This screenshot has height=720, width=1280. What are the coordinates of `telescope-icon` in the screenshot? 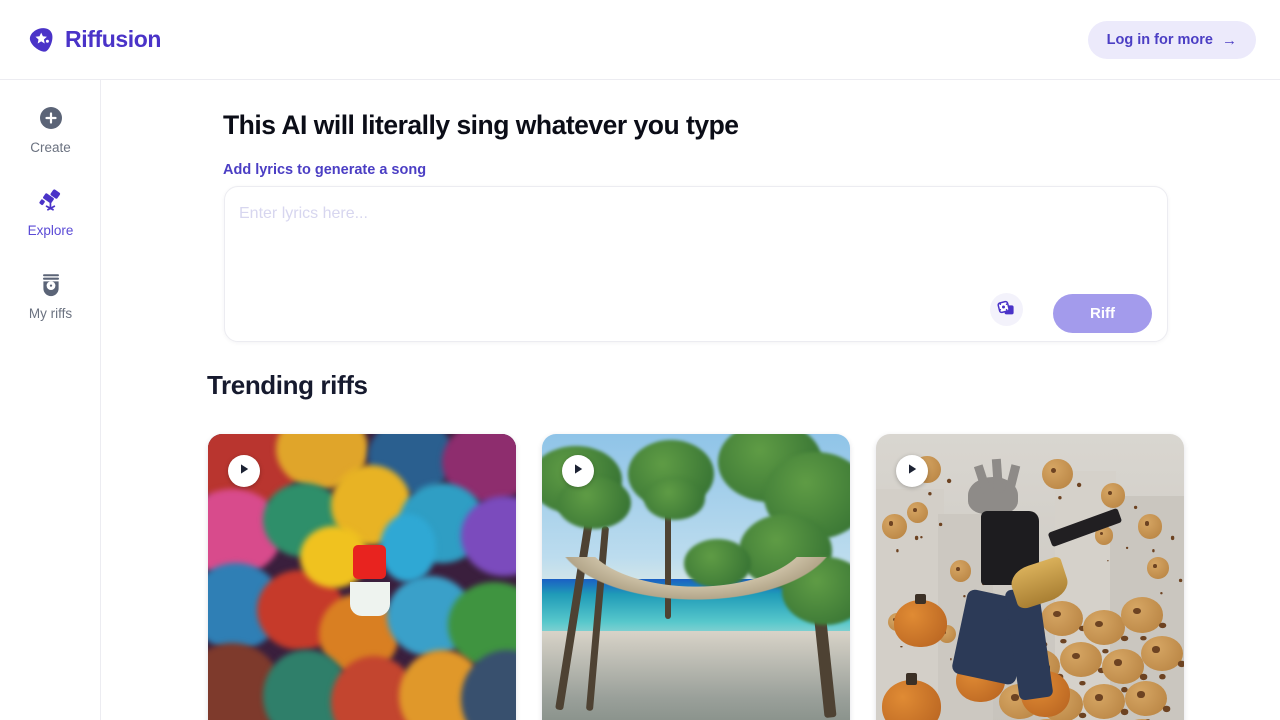 It's located at (51, 201).